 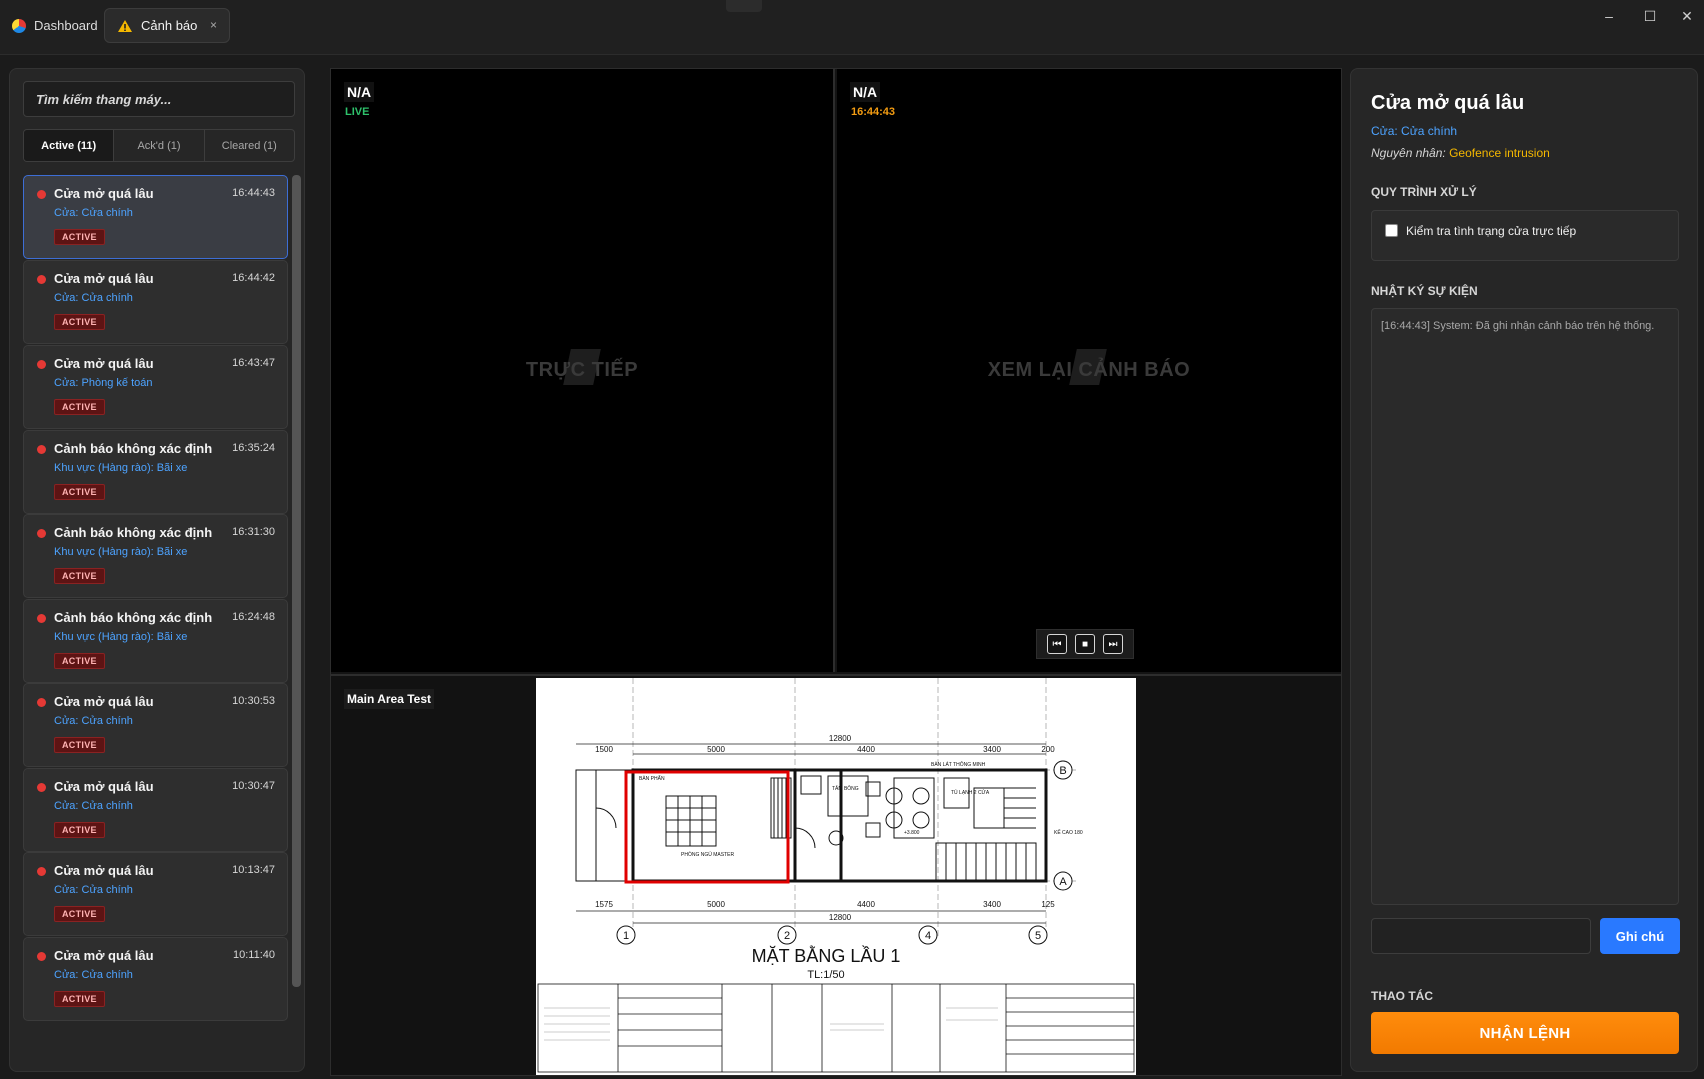 I want to click on alert-time: 16:24:48, so click(x=253, y=617).